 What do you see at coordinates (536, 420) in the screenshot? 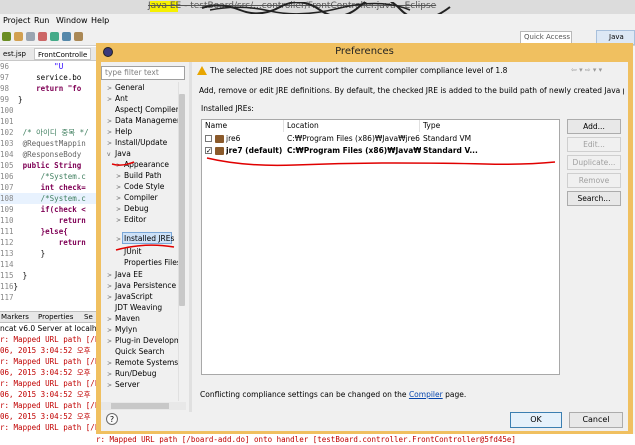
I see `ok-button: OK` at bounding box center [536, 420].